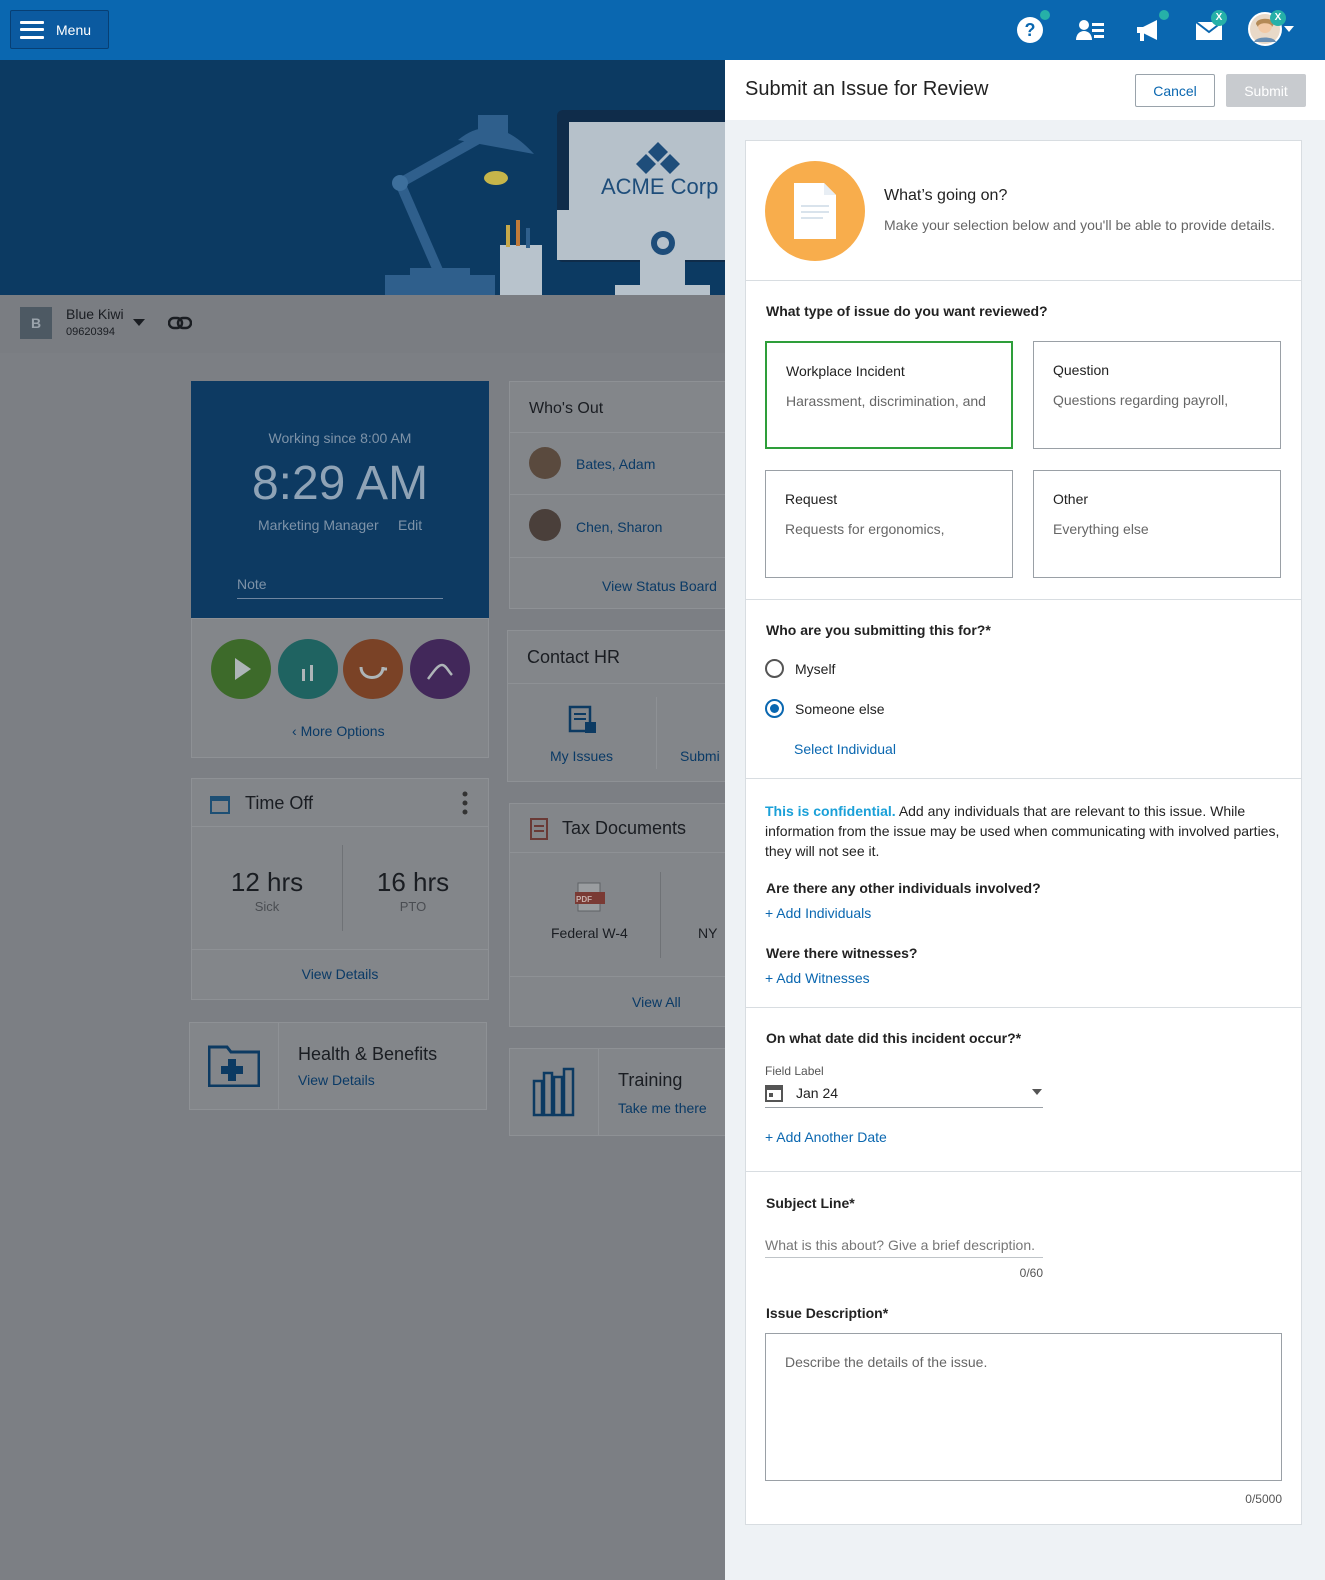  I want to click on play-icon, so click(243, 669).